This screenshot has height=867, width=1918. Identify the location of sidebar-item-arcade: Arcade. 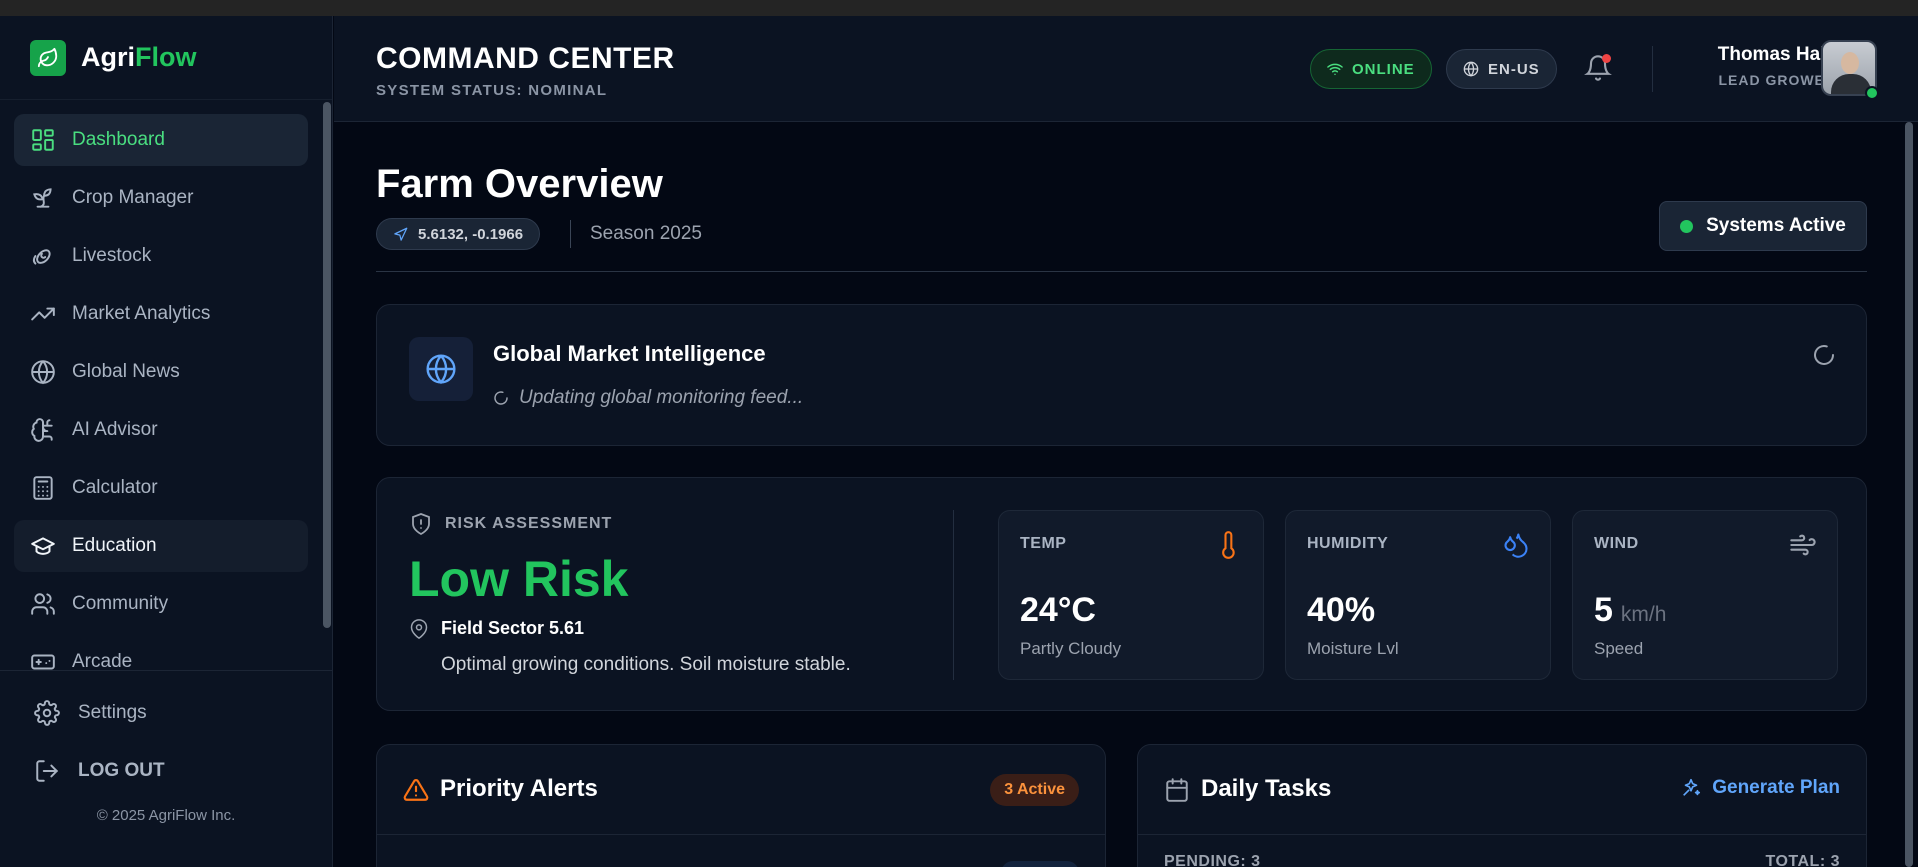
(161, 653).